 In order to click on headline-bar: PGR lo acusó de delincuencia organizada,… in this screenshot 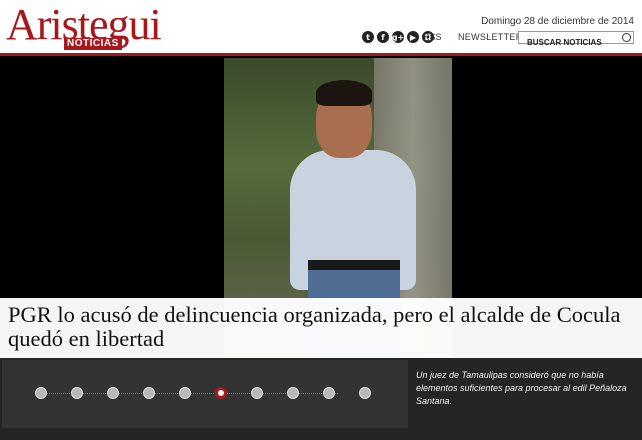, I will do `click(321, 328)`.